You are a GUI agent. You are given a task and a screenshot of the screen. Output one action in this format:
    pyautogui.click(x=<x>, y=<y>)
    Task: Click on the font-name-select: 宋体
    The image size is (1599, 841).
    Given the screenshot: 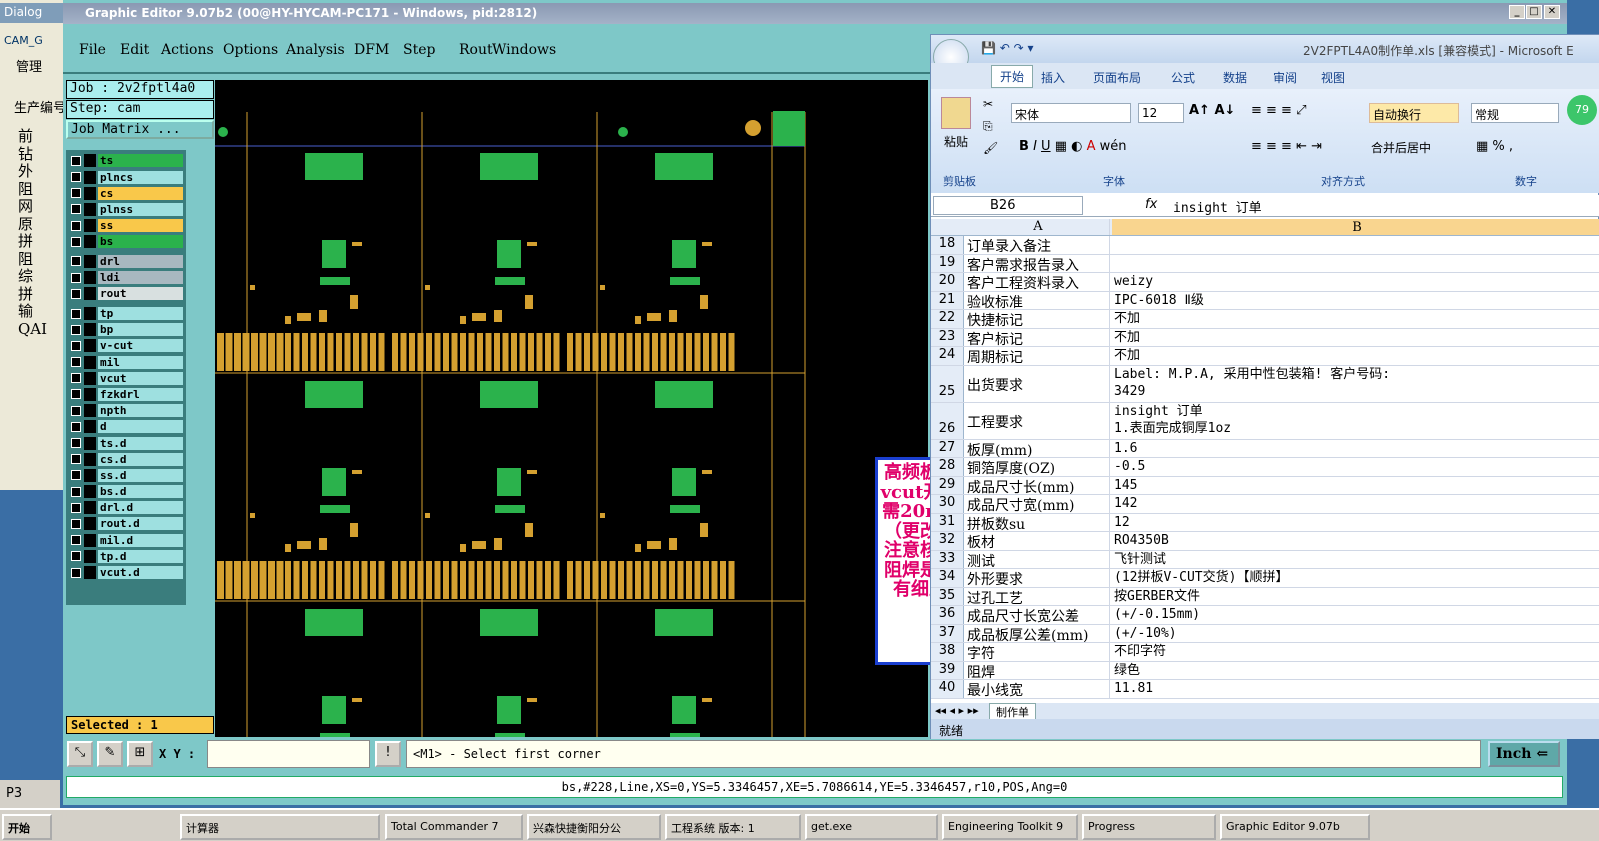 What is the action you would take?
    pyautogui.click(x=1071, y=113)
    